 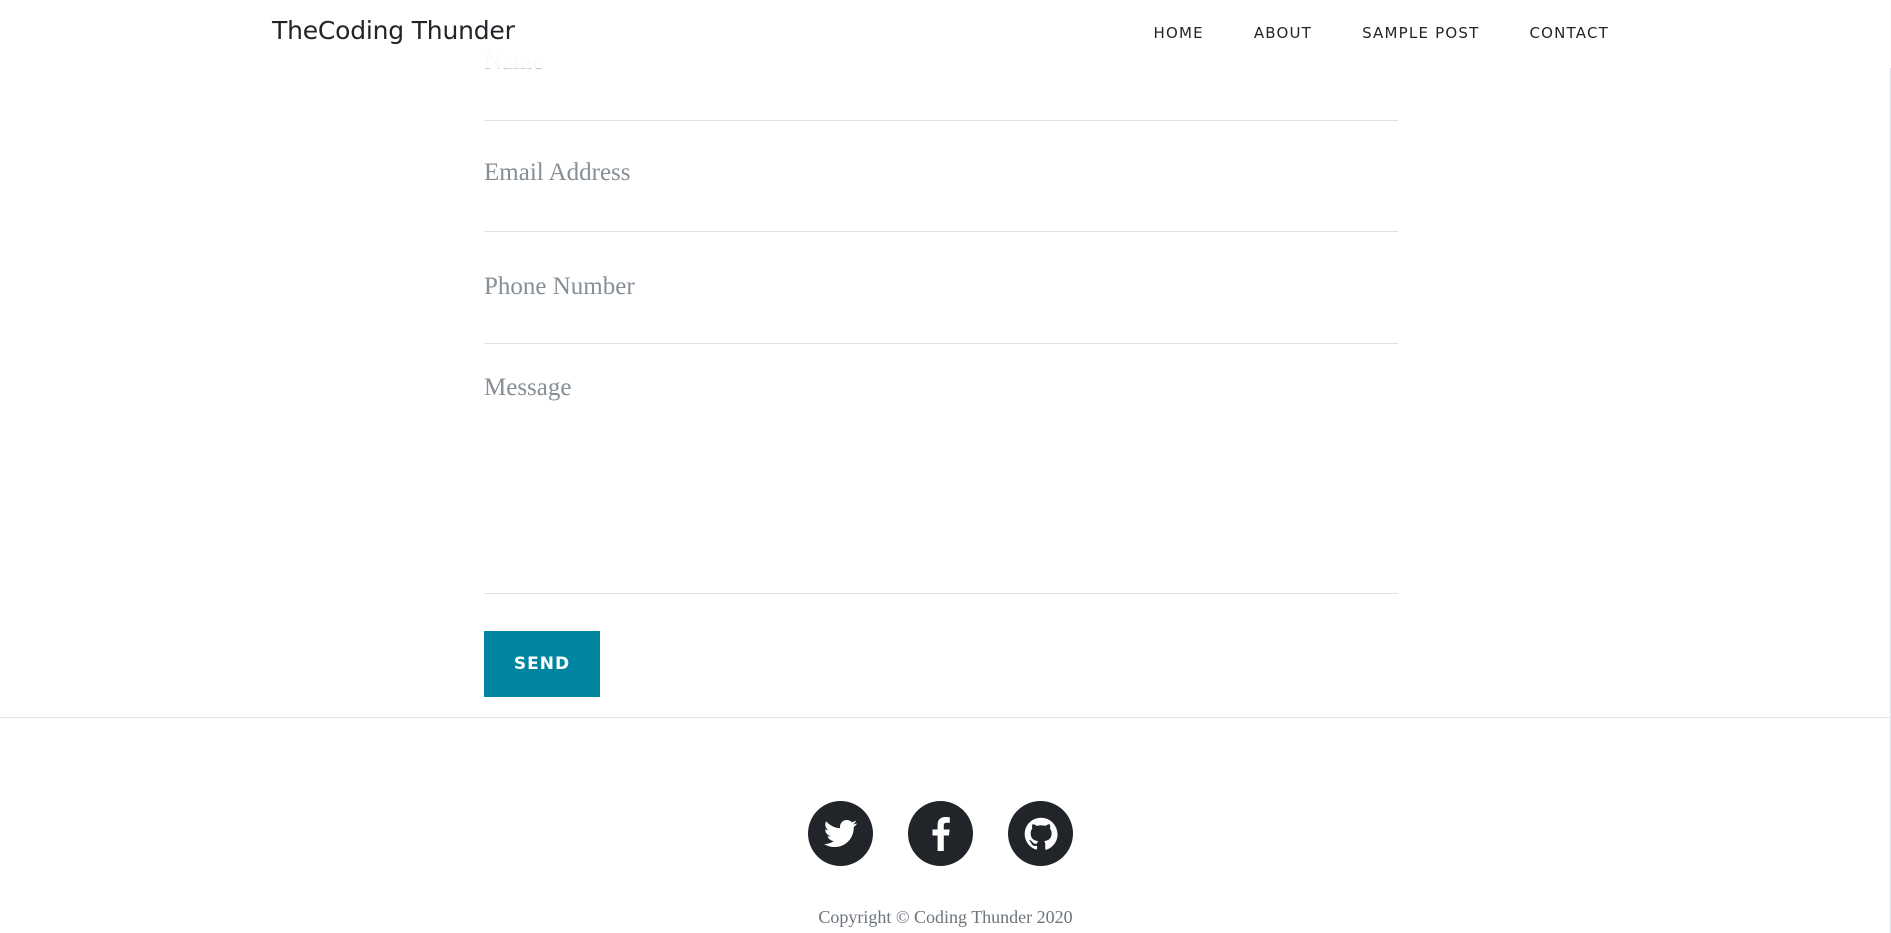 I want to click on email-input, so click(x=941, y=173).